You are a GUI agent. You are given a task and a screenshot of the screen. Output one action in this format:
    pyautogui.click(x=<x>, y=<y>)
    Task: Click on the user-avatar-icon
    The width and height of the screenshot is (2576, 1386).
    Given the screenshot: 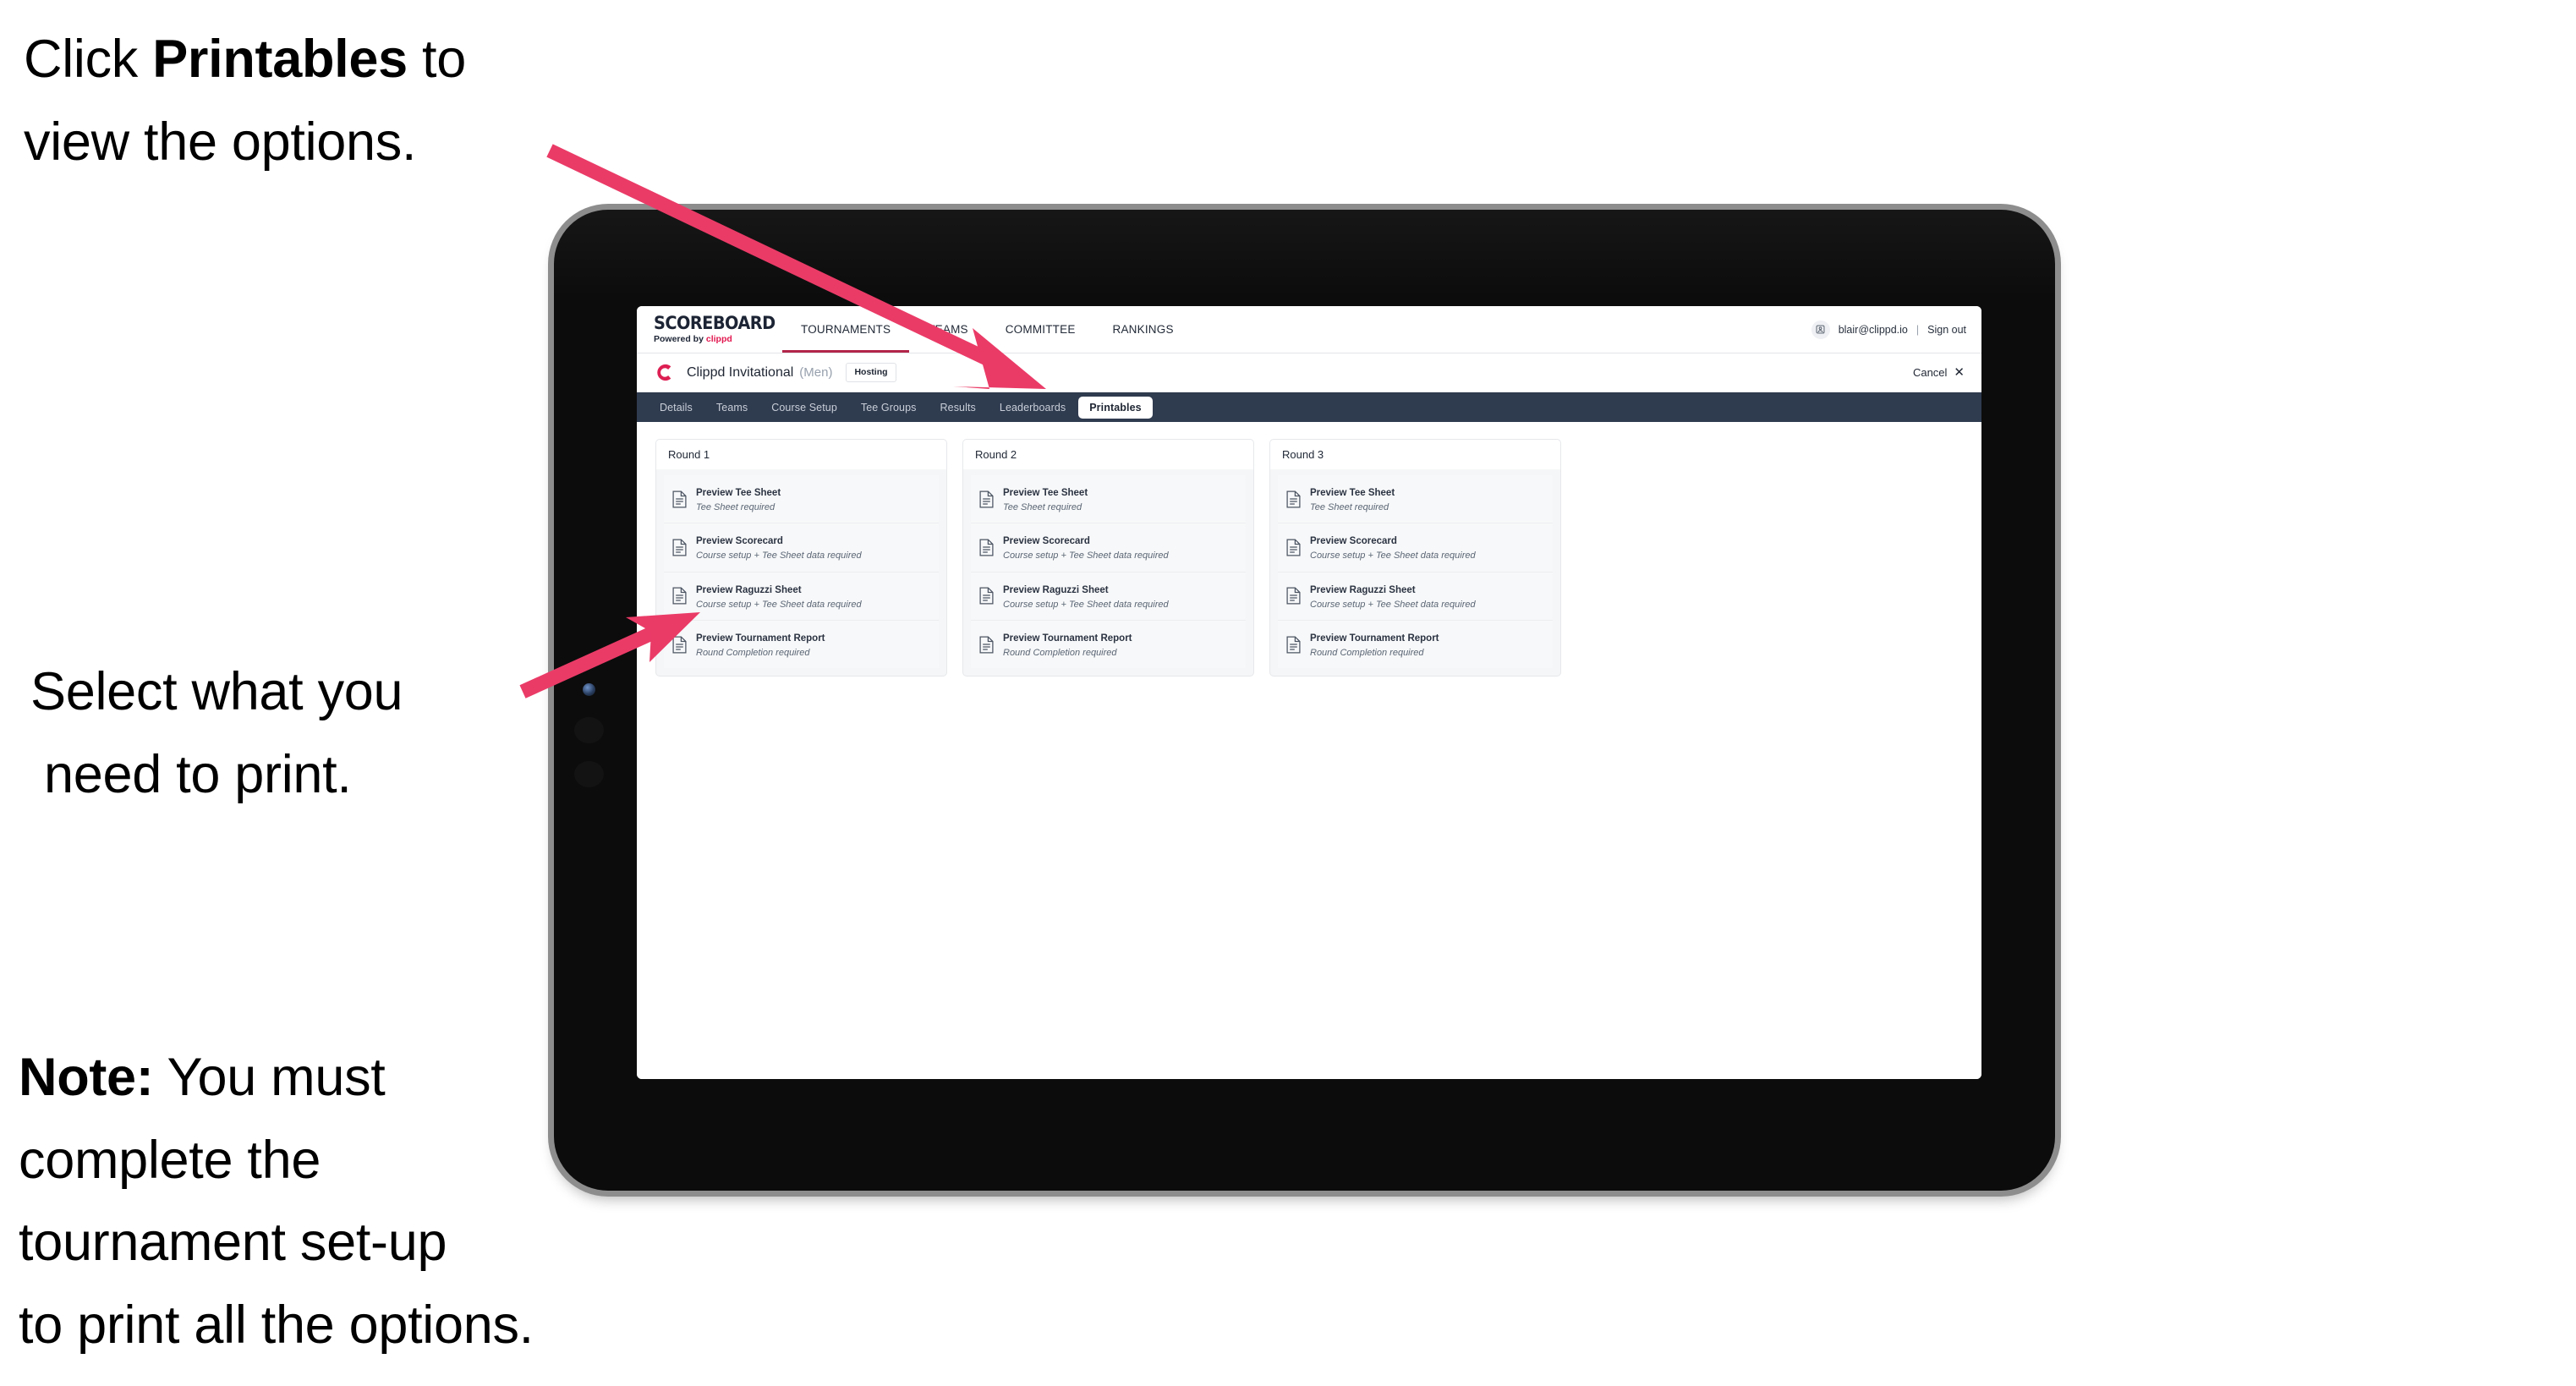 What is the action you would take?
    pyautogui.click(x=1820, y=329)
    